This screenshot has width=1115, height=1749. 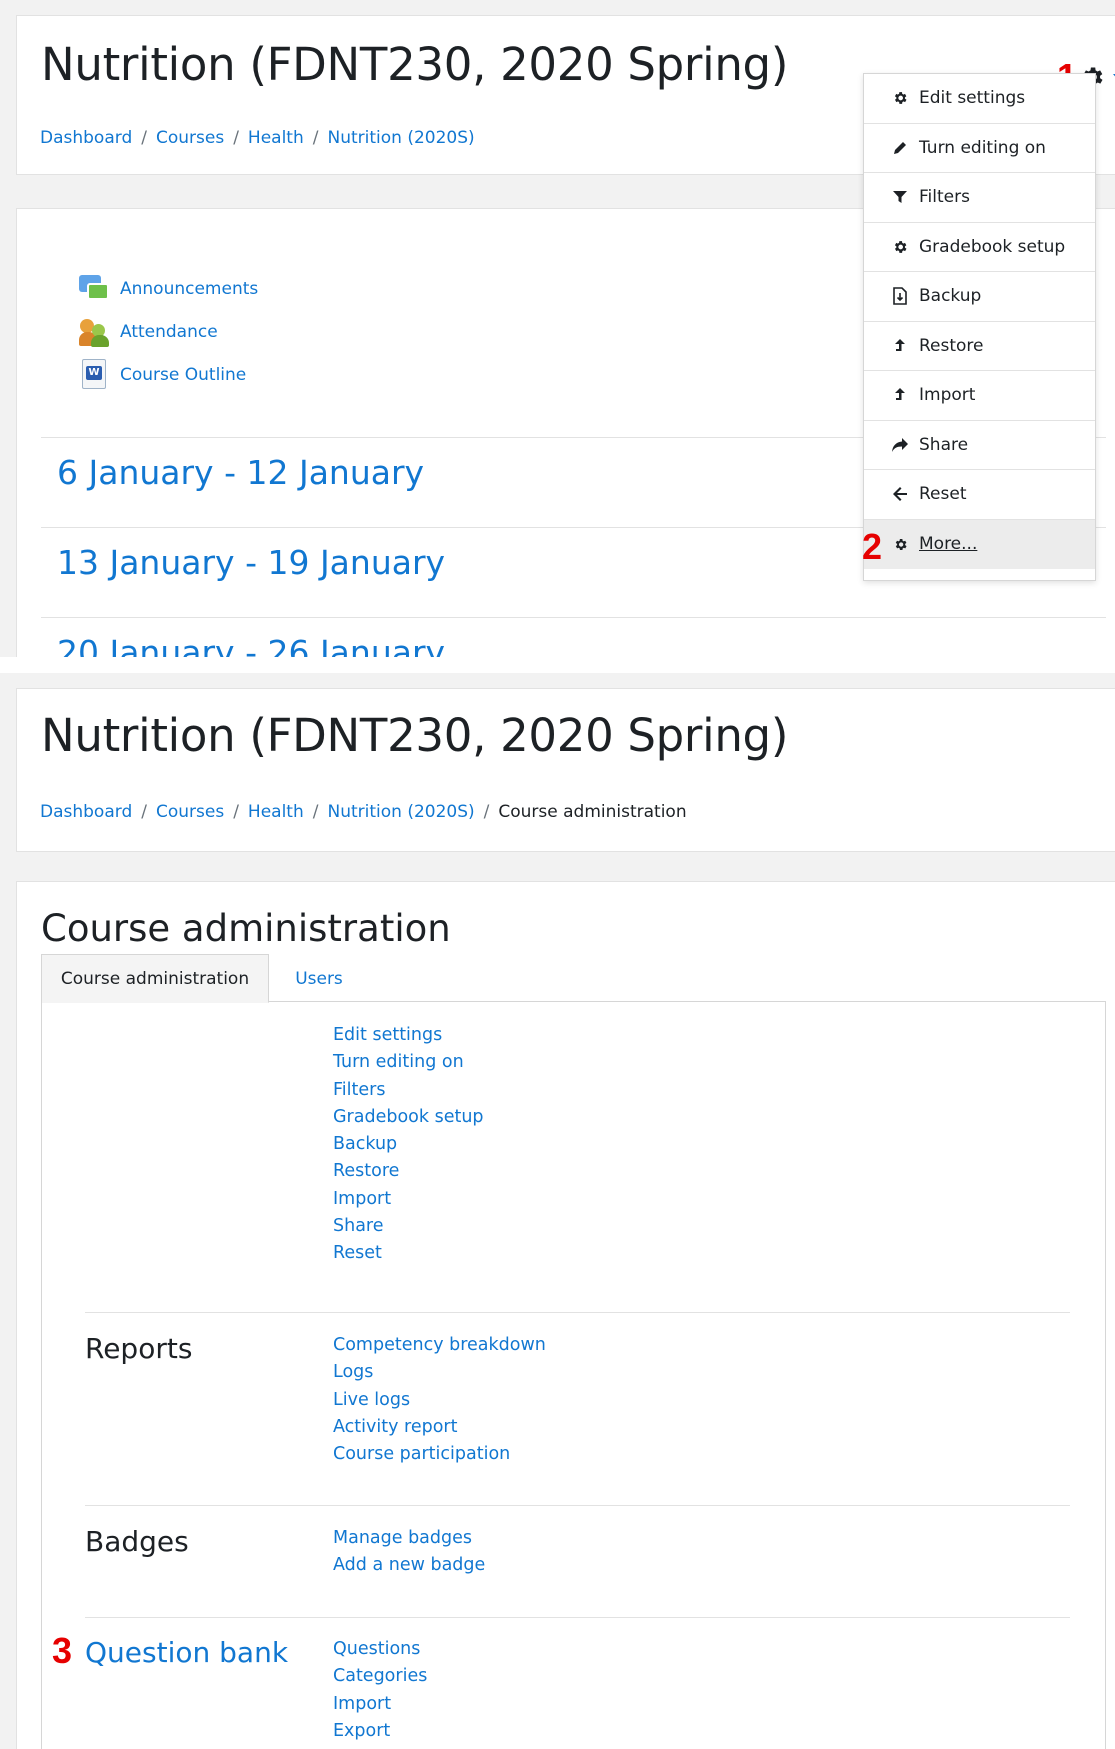 I want to click on admin-link-reset: Reset, so click(x=408, y=1253).